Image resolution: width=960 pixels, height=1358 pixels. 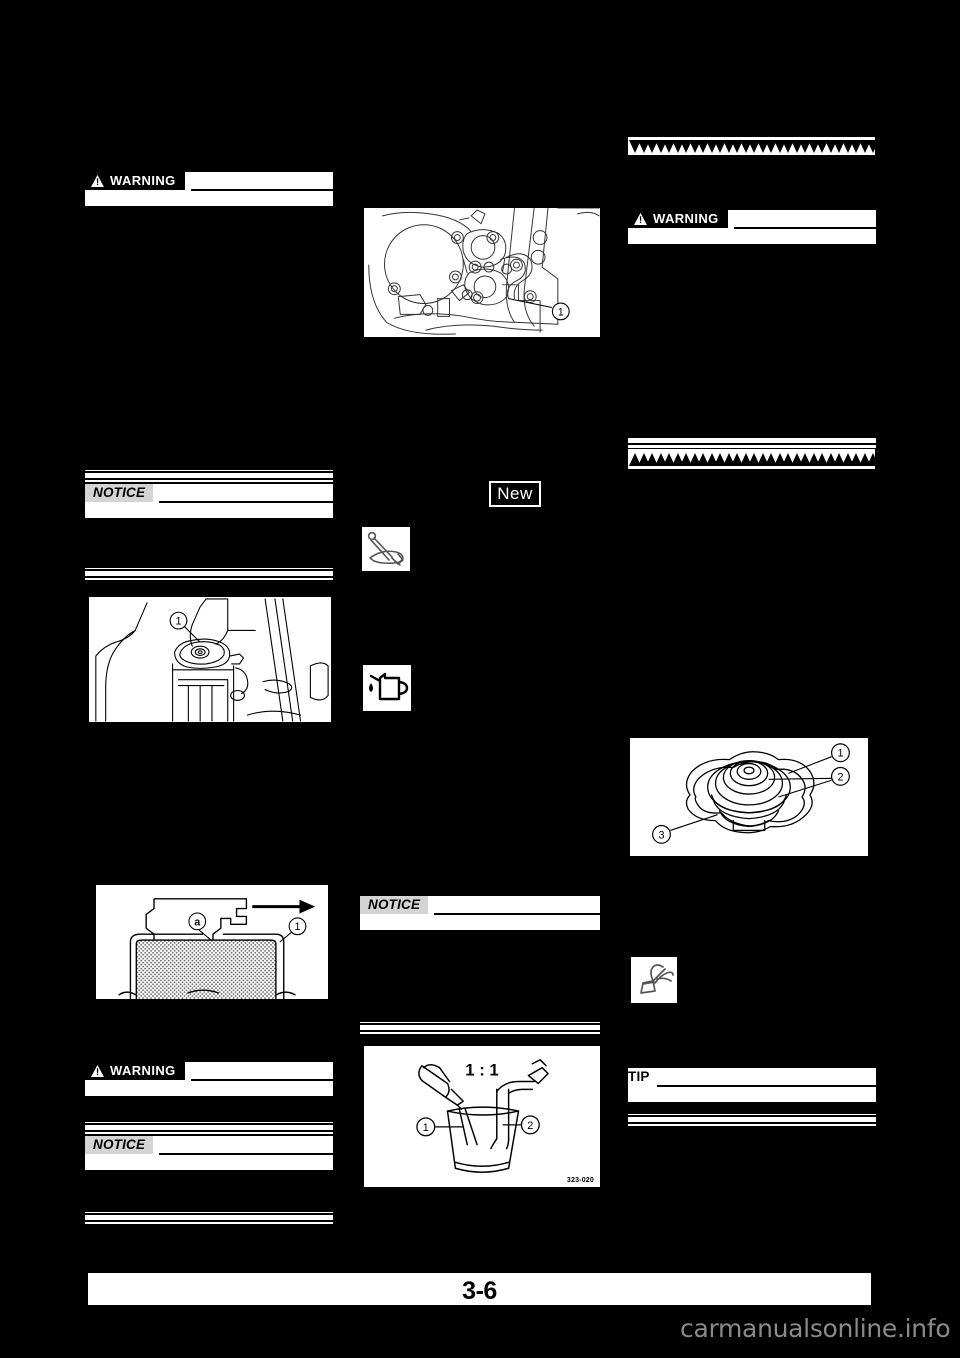 What do you see at coordinates (480, 909) in the screenshot?
I see `middle-notice-header-1: NOTICE` at bounding box center [480, 909].